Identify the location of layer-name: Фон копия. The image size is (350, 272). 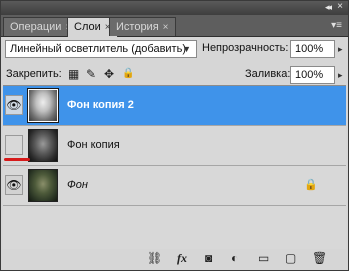
(93, 145).